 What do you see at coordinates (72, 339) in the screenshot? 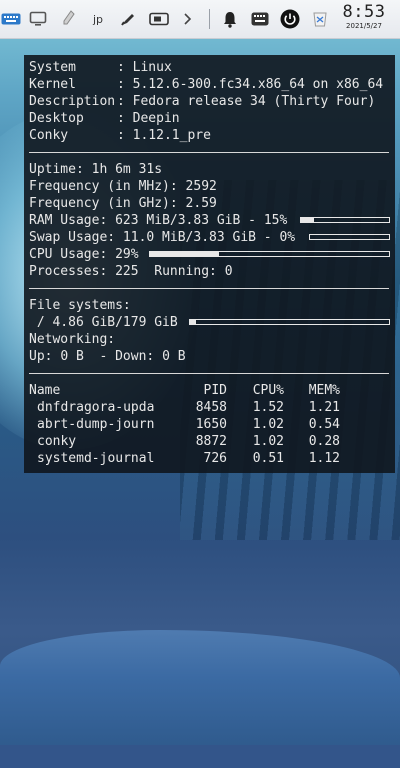
I see `networking-label: Networking:` at bounding box center [72, 339].